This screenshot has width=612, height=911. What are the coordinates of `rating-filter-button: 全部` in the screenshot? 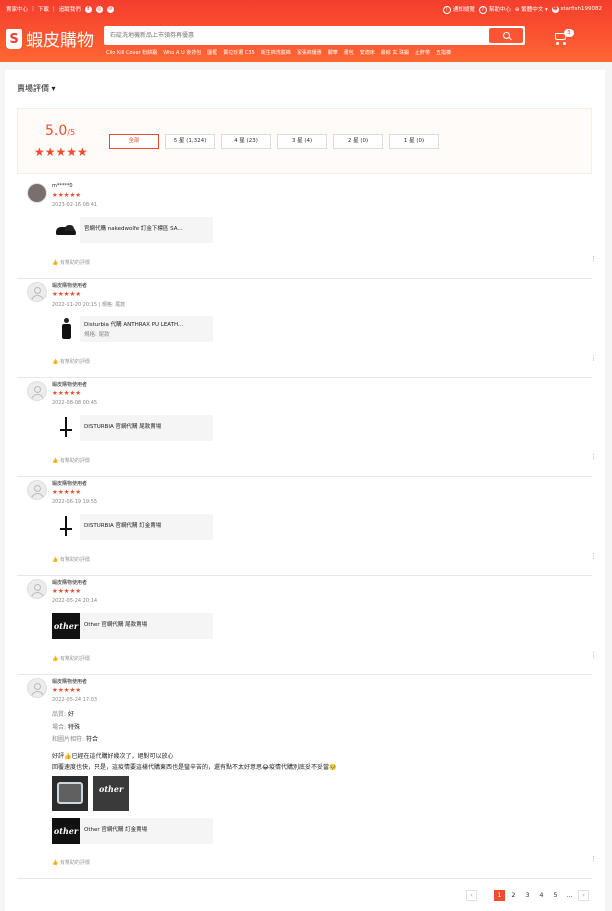 It's located at (134, 141).